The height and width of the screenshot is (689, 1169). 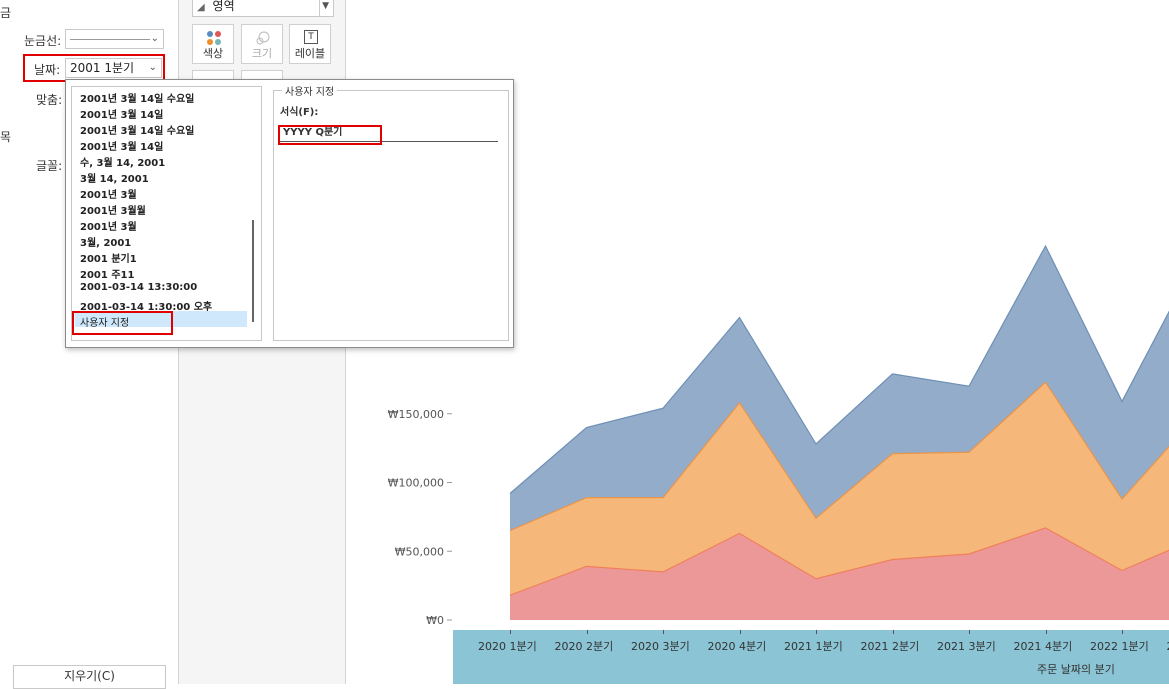 What do you see at coordinates (122, 161) in the screenshot?
I see `format-option: 수, 3월 14, 2001` at bounding box center [122, 161].